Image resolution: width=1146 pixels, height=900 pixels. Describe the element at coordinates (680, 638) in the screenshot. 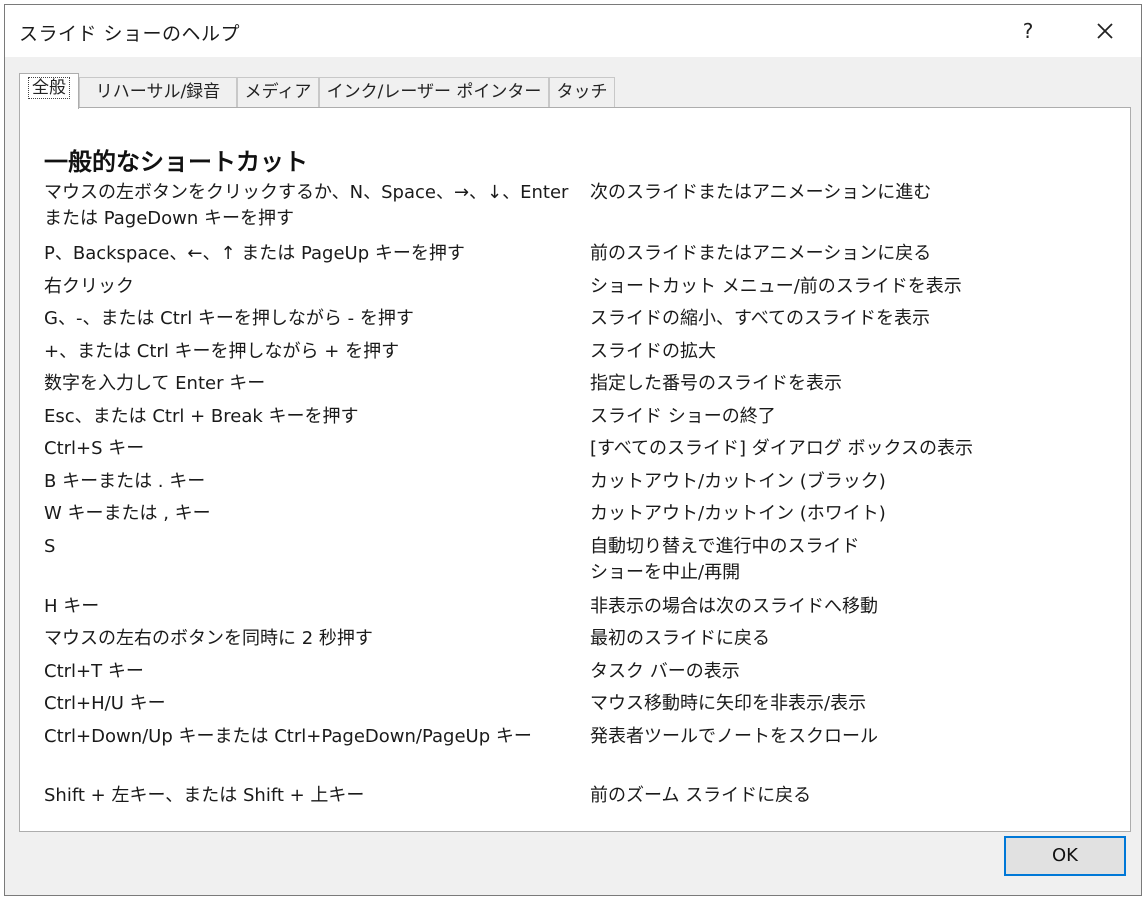

I see `shortcut-action: 最初のスライドに戻る` at that location.